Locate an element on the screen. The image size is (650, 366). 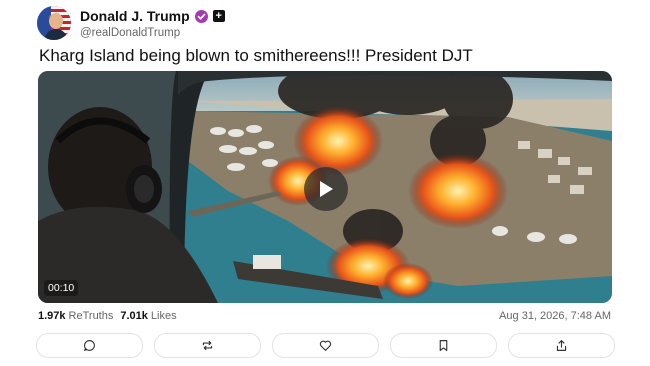
play-icon is located at coordinates (326, 189).